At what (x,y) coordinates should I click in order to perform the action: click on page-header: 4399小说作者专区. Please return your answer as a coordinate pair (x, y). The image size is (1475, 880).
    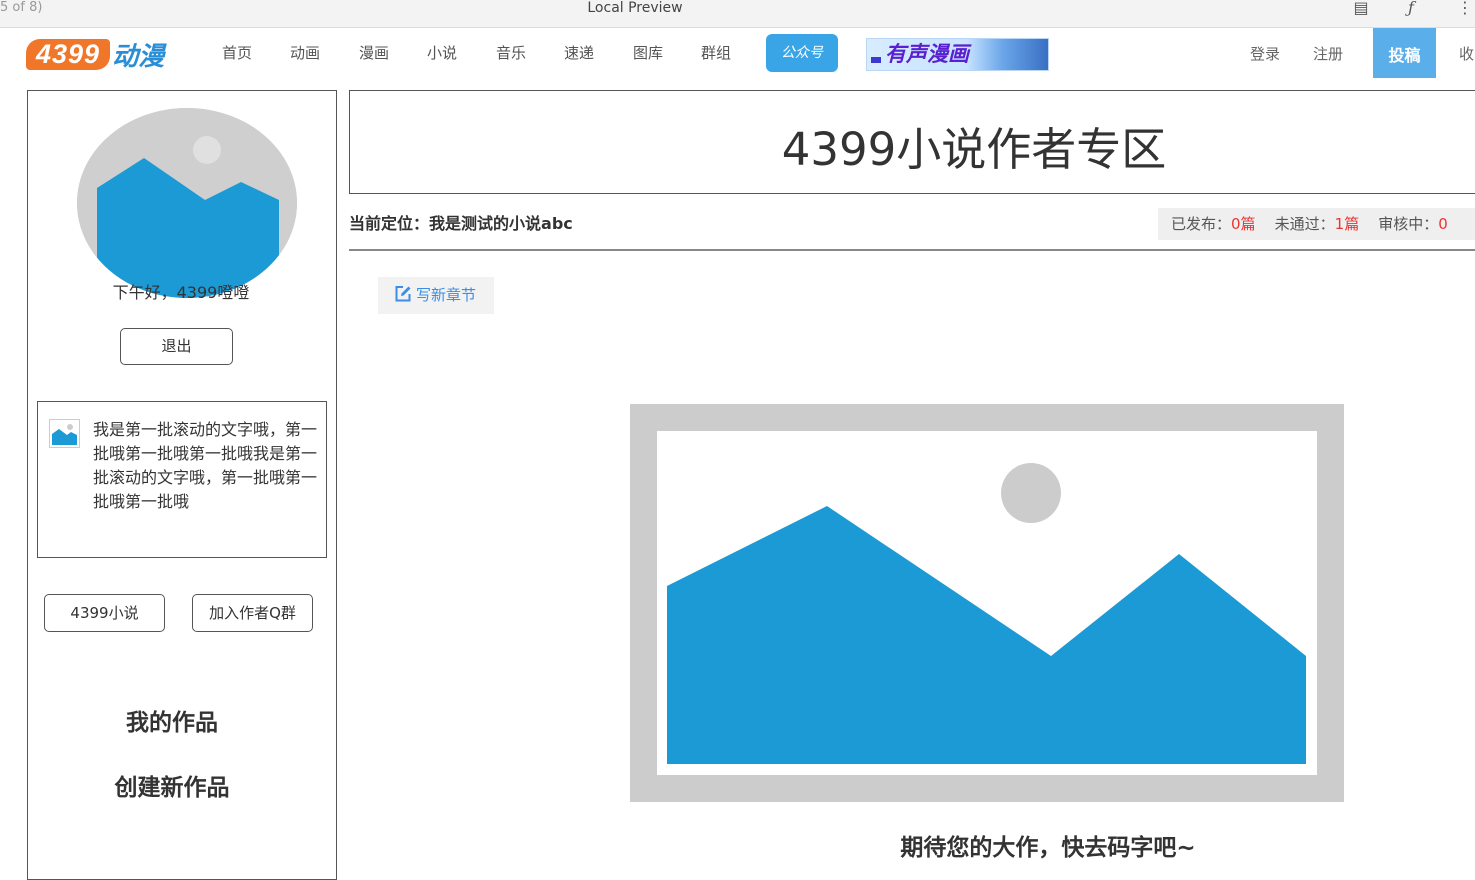
    Looking at the image, I should click on (912, 142).